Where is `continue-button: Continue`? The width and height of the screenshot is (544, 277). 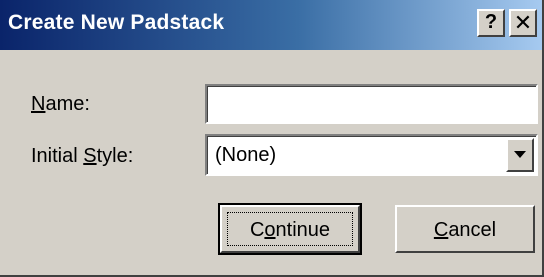
continue-button: Continue is located at coordinates (290, 229).